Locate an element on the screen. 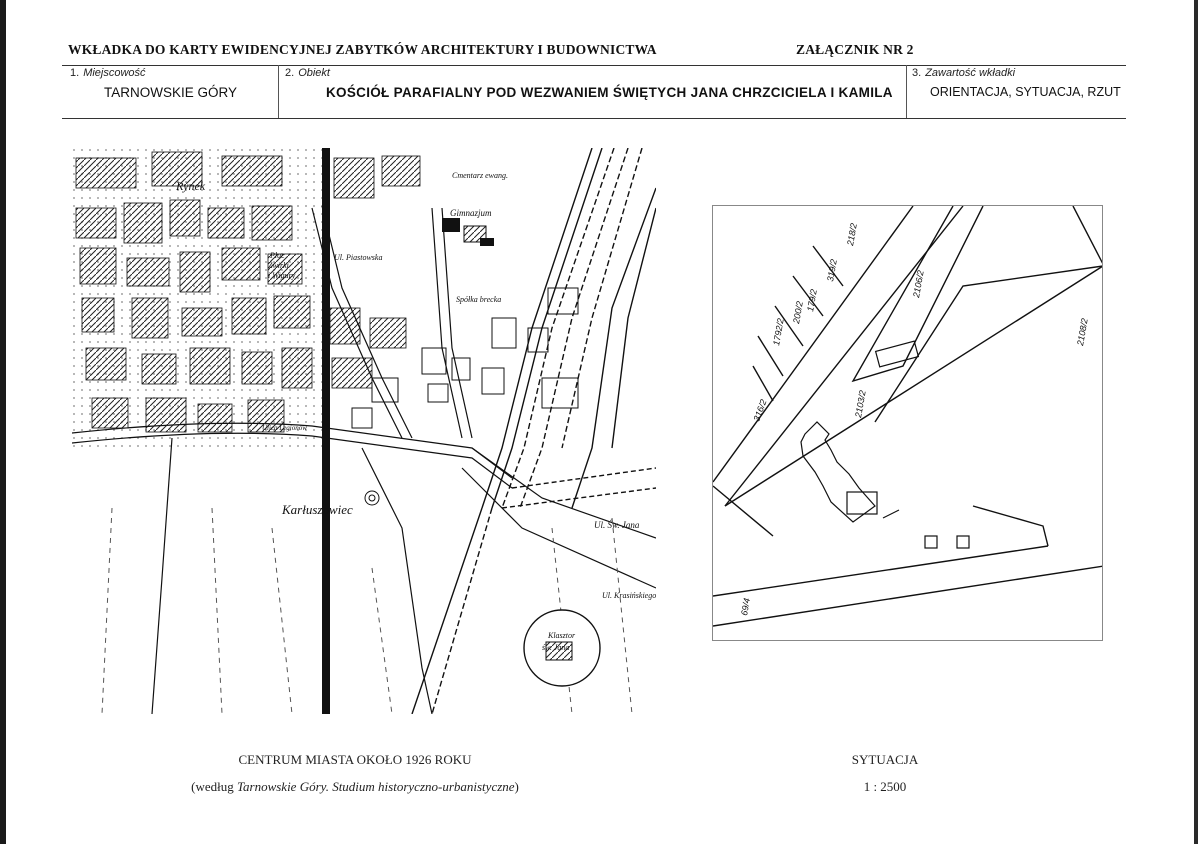 Image resolution: width=1198 pixels, height=844 pixels. field-label-contents: 3. Zawartość wkładki is located at coordinates (964, 73).